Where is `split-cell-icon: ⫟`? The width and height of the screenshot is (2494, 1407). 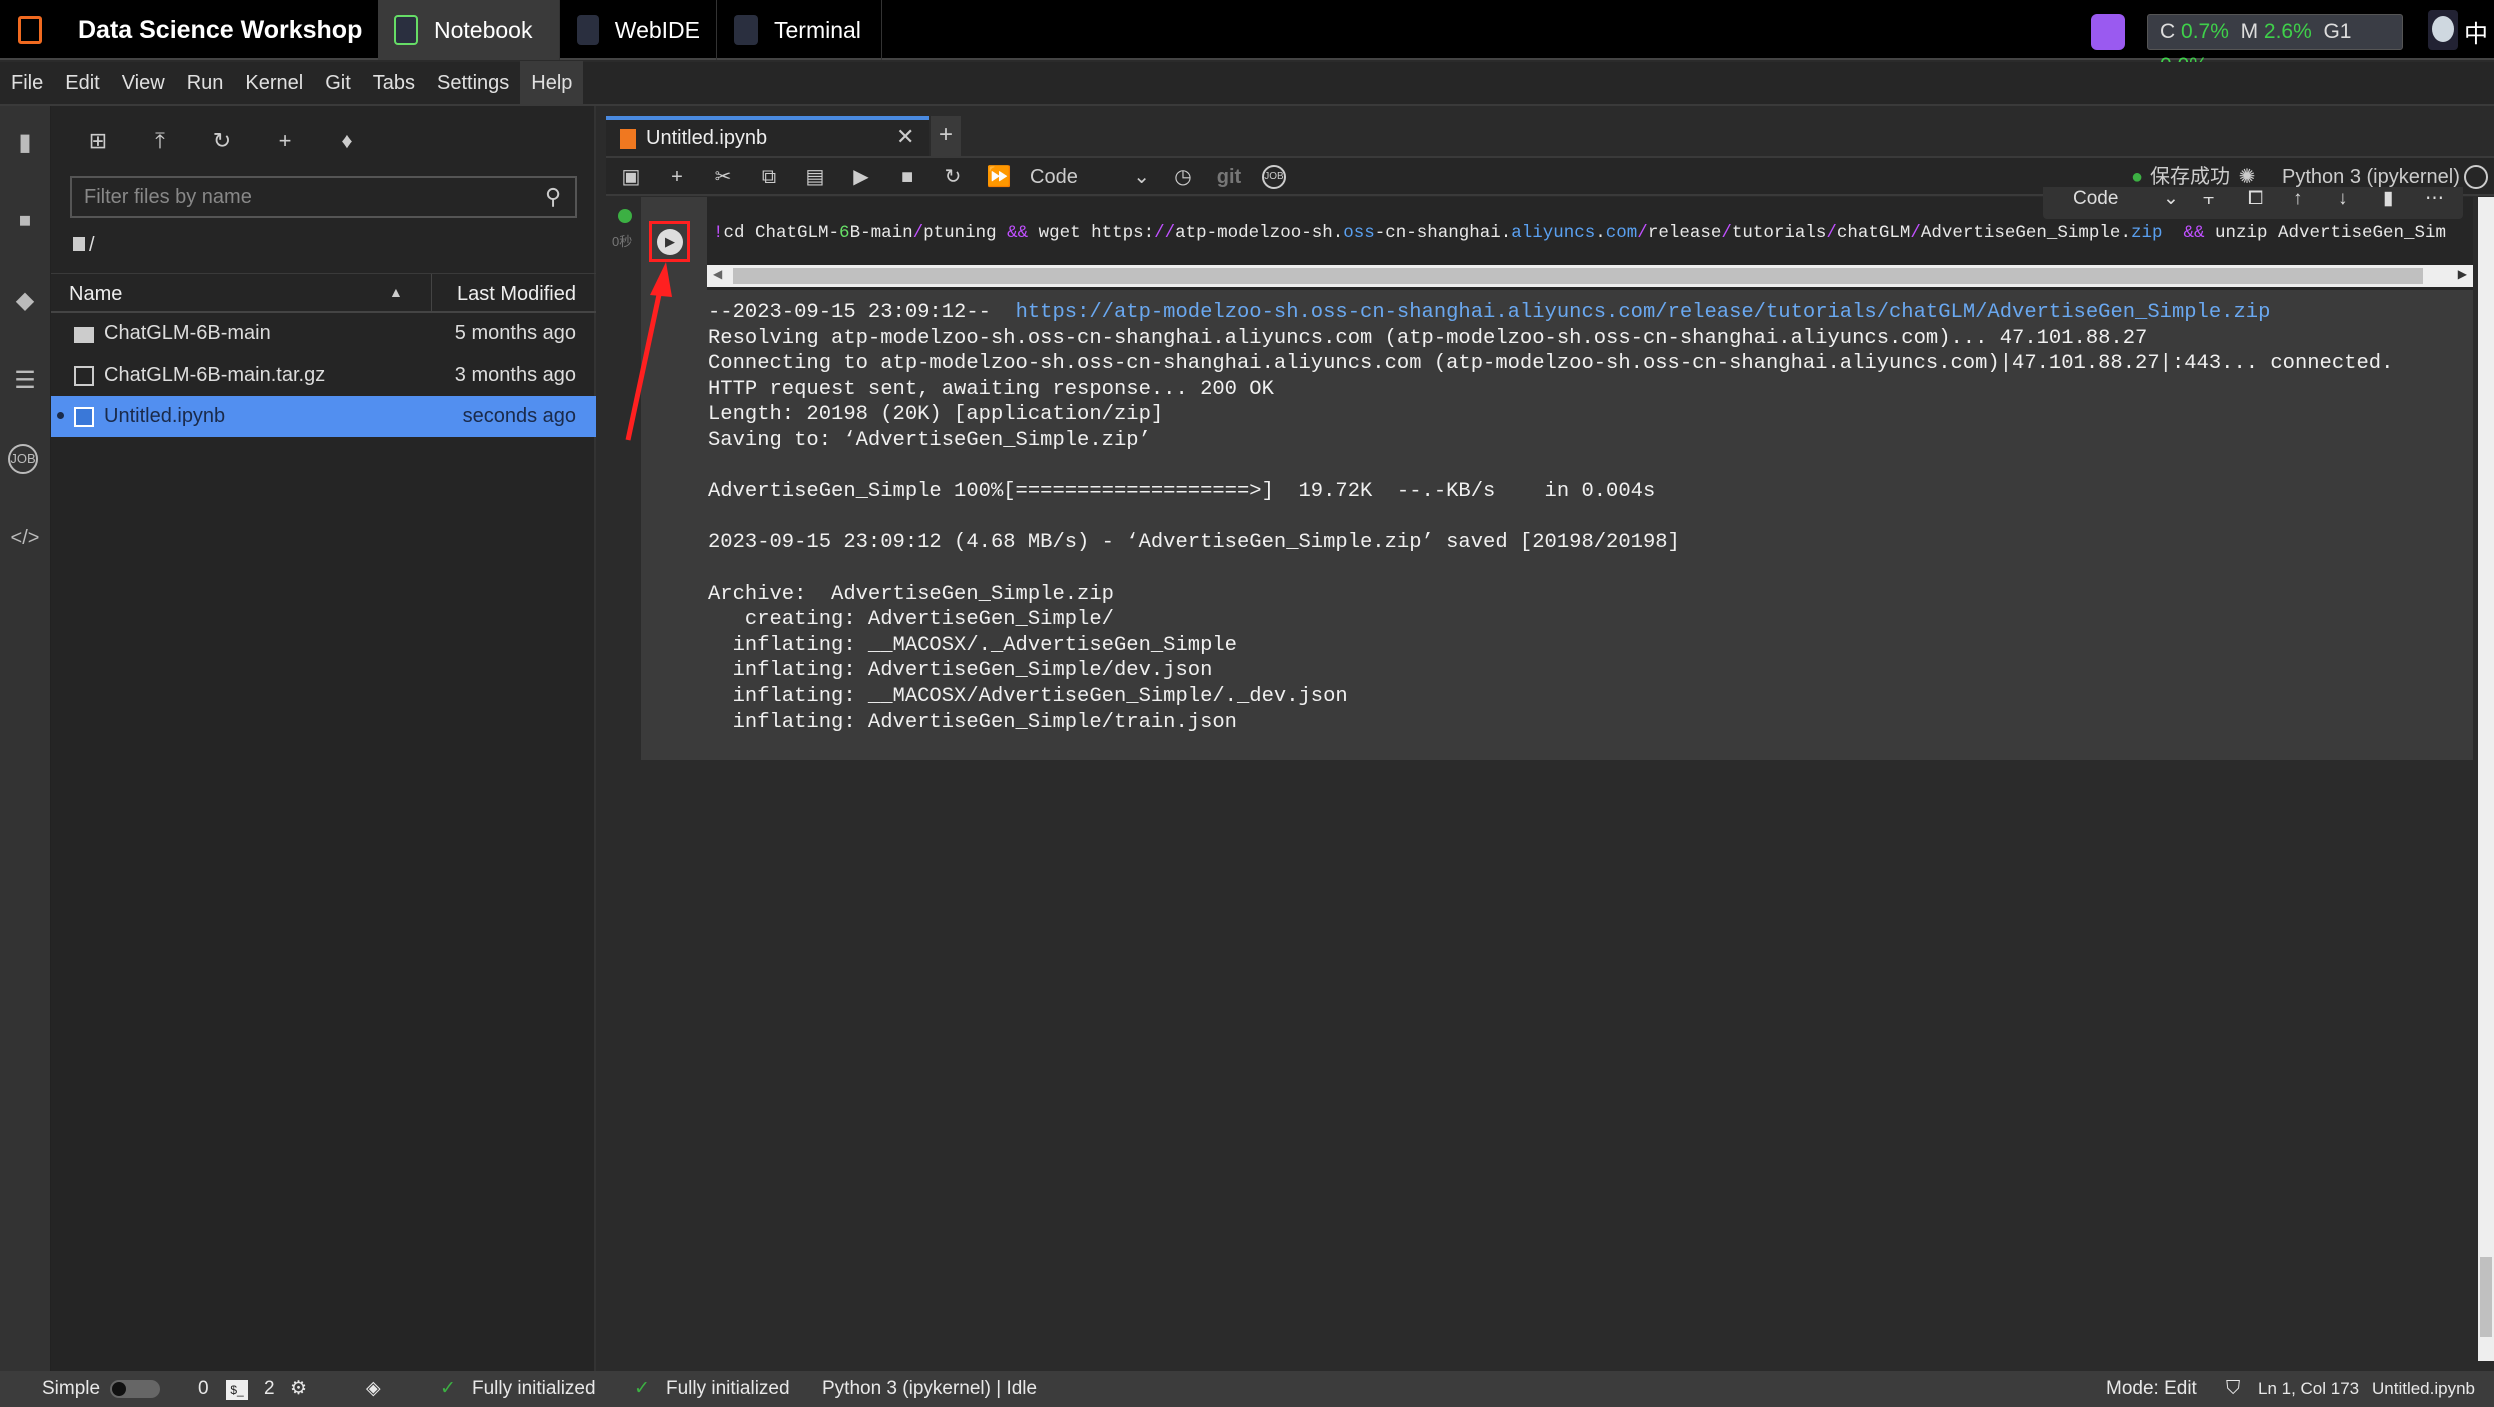 split-cell-icon: ⫟ is located at coordinates (2209, 199).